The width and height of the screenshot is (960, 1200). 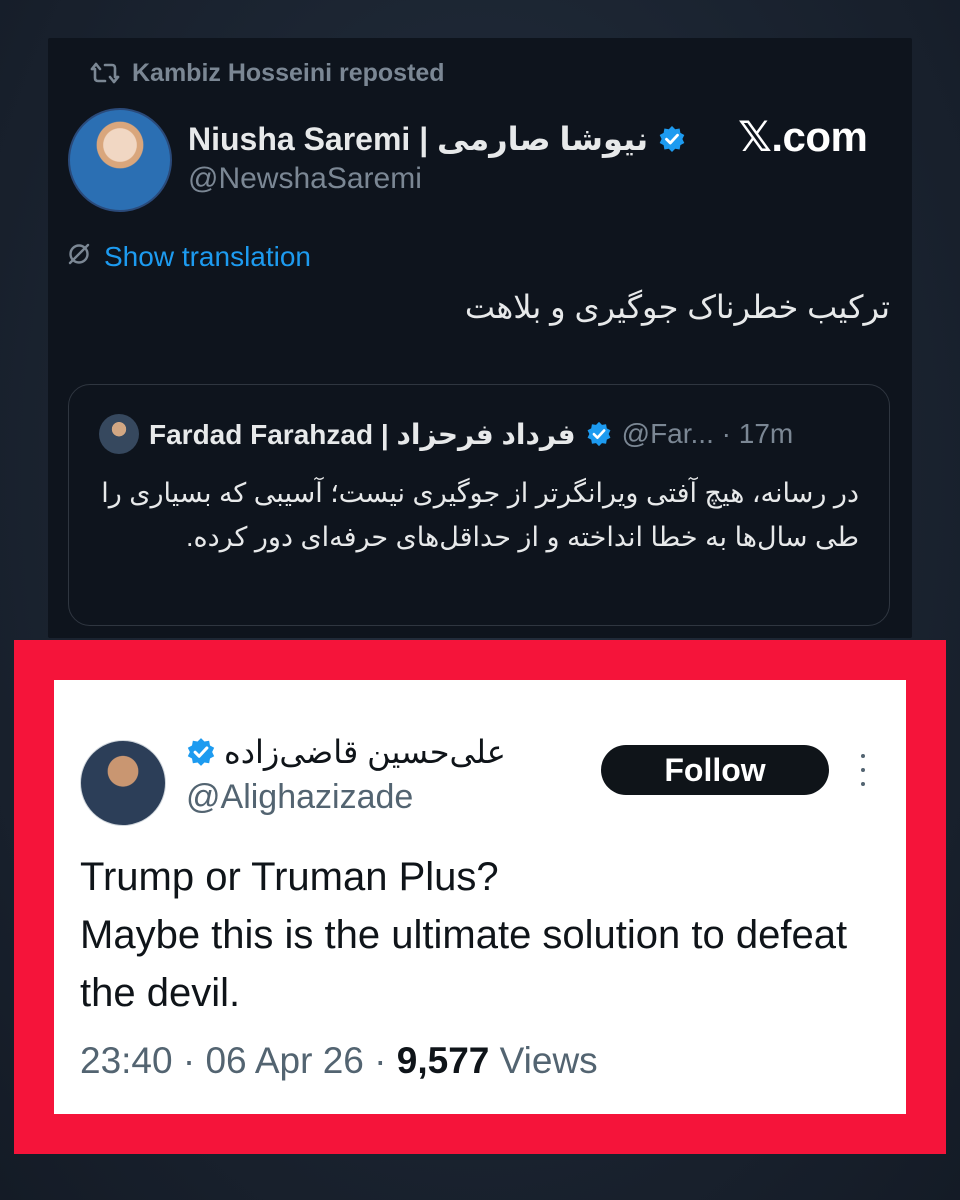 I want to click on show-translation-link: Show translation, so click(x=188, y=257).